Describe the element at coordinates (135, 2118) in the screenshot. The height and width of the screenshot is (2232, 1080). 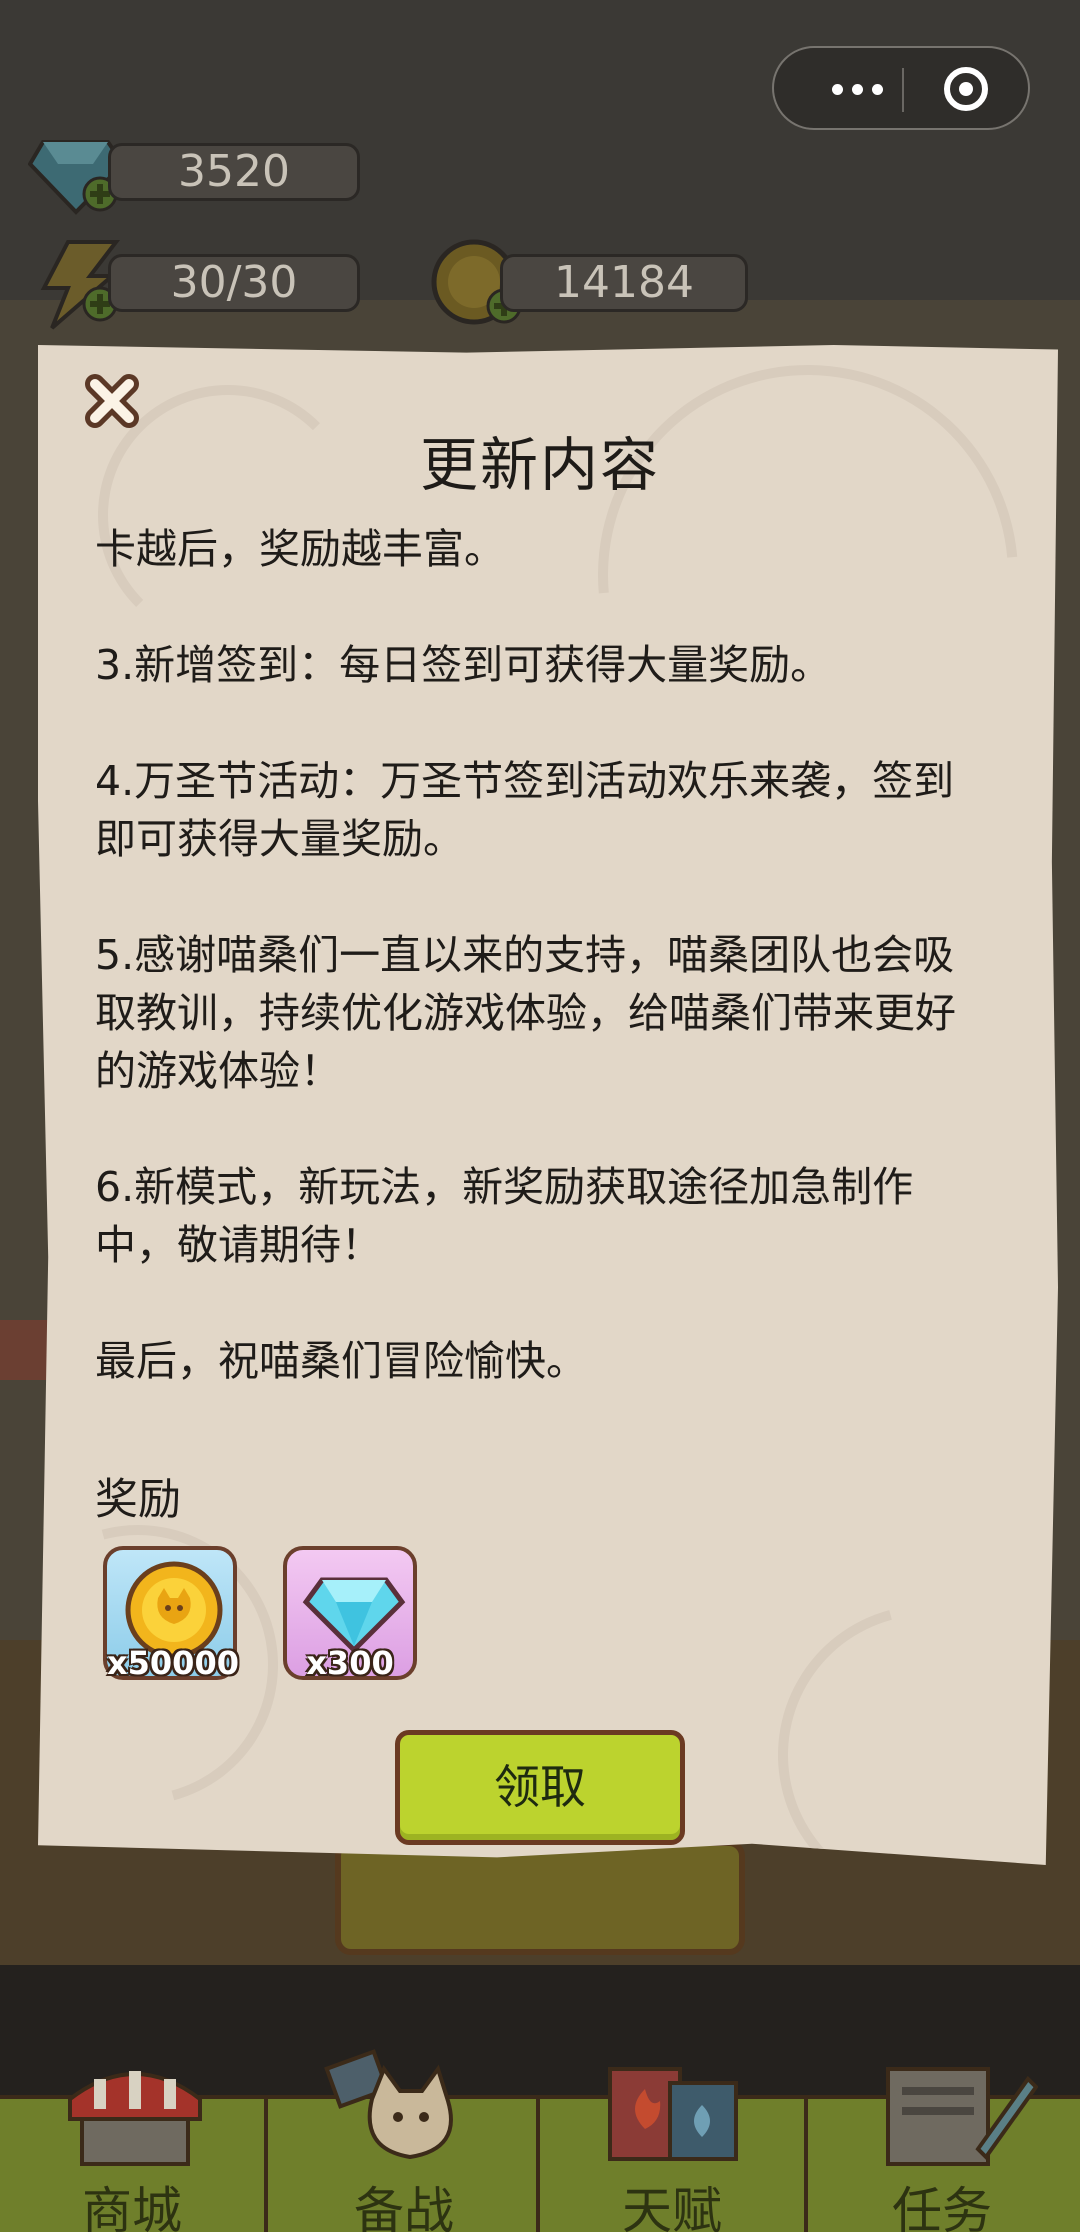
I see `shop-icon` at that location.